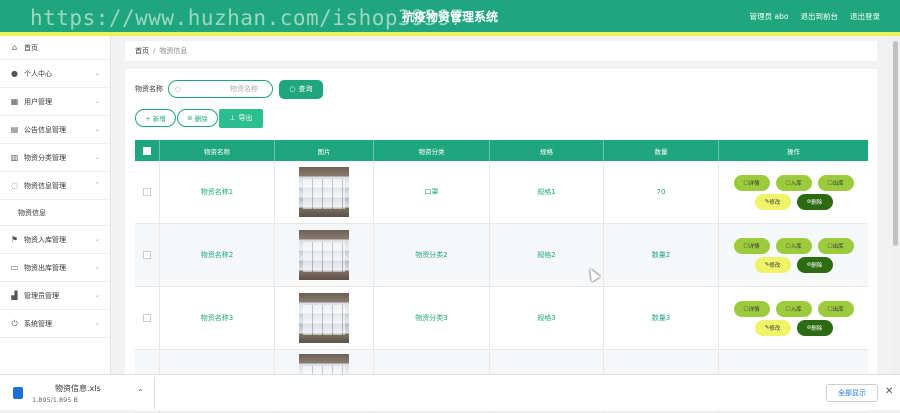 The image size is (900, 413). Describe the element at coordinates (501, 51) in the screenshot. I see `breadcrumb: 首页 / 物资信息` at that location.